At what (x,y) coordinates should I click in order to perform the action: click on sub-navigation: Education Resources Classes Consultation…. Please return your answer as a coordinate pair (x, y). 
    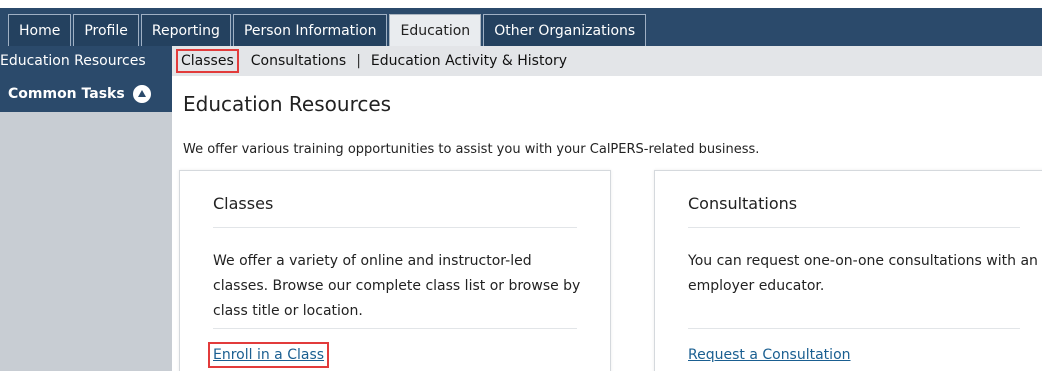
    Looking at the image, I should click on (521, 61).